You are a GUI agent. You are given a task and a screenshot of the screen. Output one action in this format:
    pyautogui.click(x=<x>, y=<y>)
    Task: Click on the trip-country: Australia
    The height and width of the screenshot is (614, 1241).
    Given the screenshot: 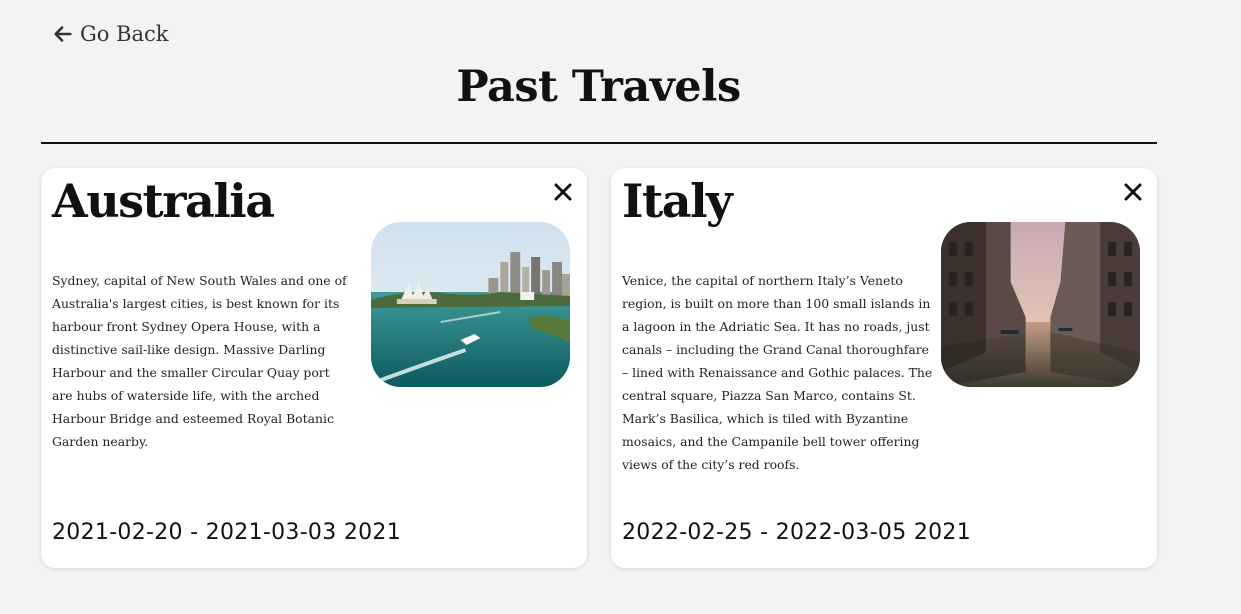 What is the action you would take?
    pyautogui.click(x=163, y=201)
    